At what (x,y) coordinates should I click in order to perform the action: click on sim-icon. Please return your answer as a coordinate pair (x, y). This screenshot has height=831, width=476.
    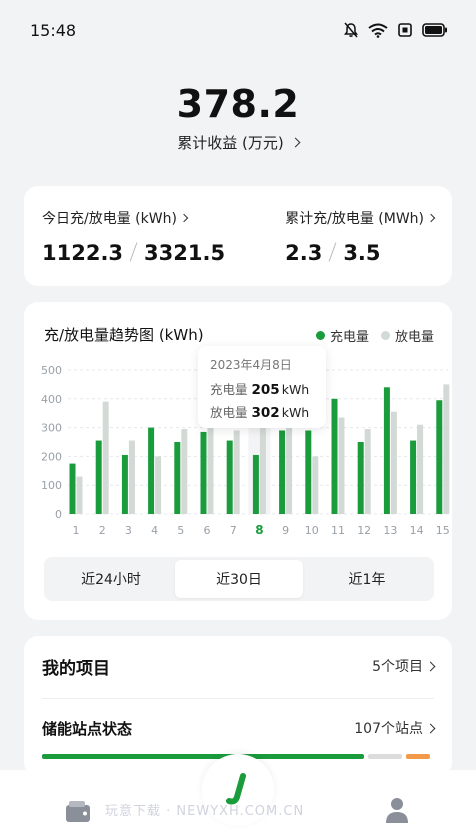
    Looking at the image, I should click on (405, 30).